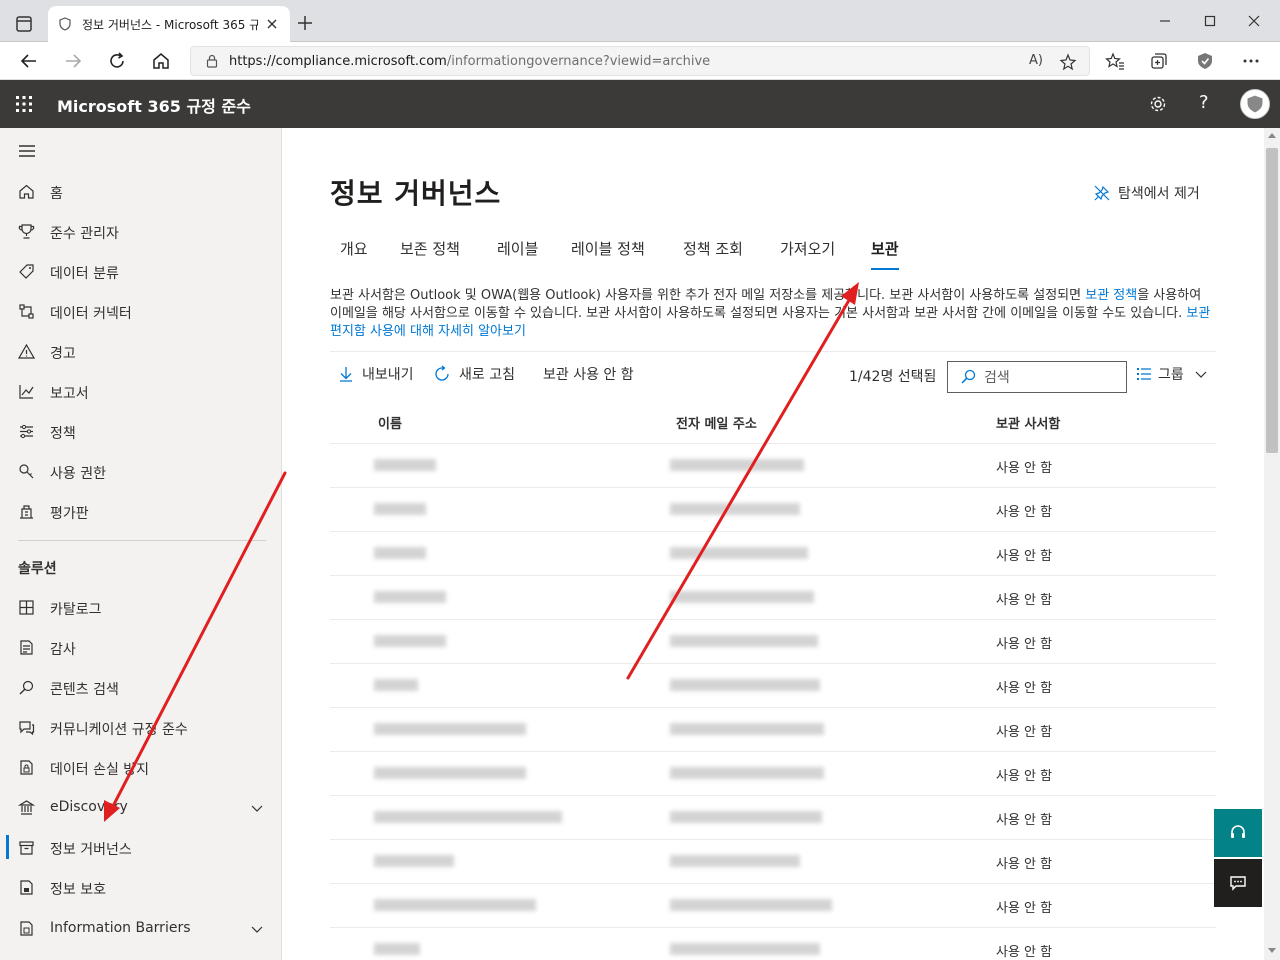  I want to click on sidebar-item-compliance-manager: 준수 관리자, so click(141, 231).